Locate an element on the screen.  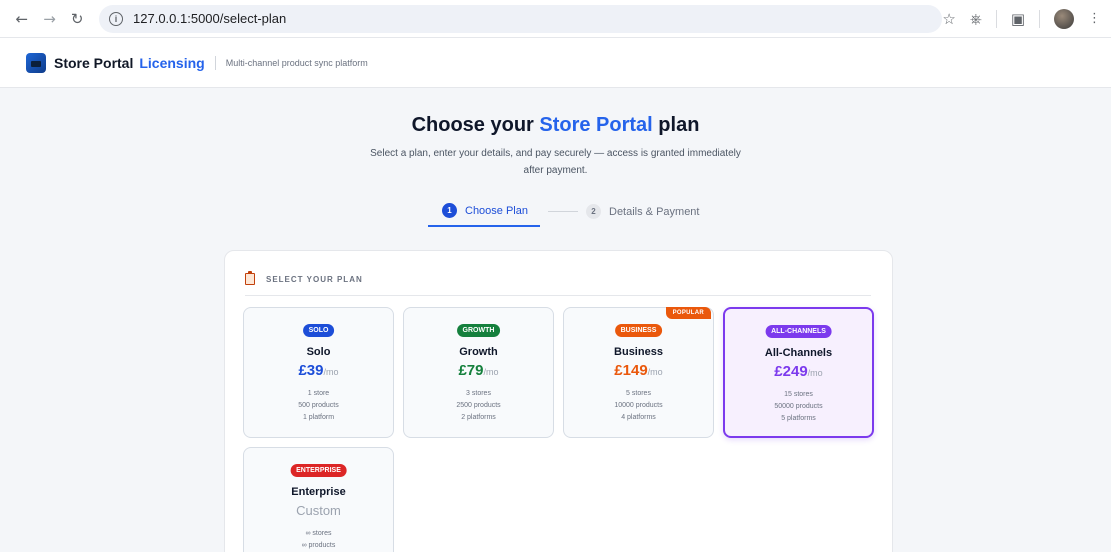
plan-badge: ENTERPRISE is located at coordinates (318, 470).